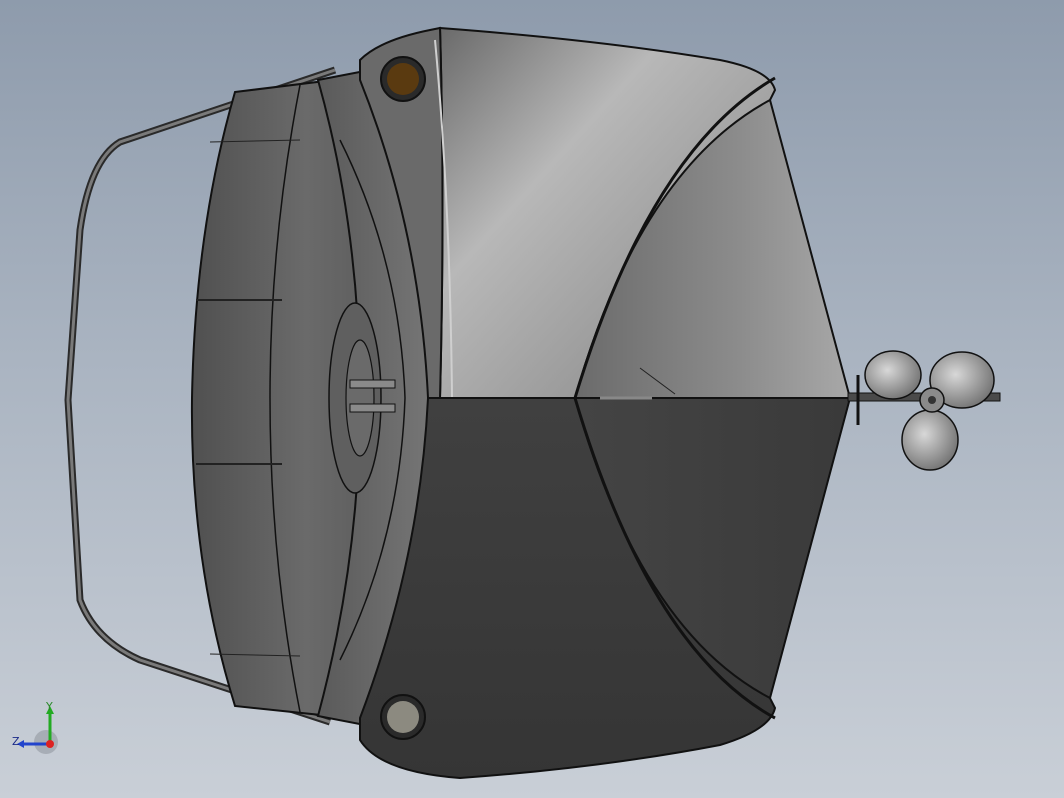 The width and height of the screenshot is (1064, 798). What do you see at coordinates (403, 79) in the screenshot?
I see `porthole-top` at bounding box center [403, 79].